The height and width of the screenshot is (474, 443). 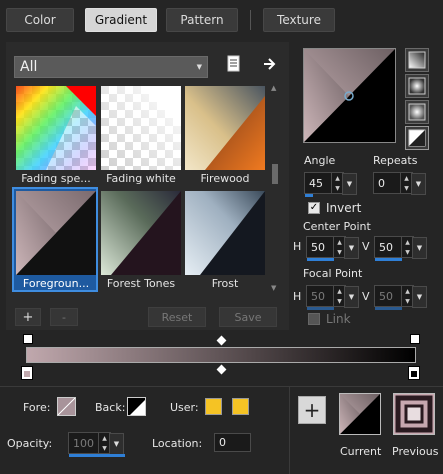 I want to click on gradient-preview, so click(x=349, y=95).